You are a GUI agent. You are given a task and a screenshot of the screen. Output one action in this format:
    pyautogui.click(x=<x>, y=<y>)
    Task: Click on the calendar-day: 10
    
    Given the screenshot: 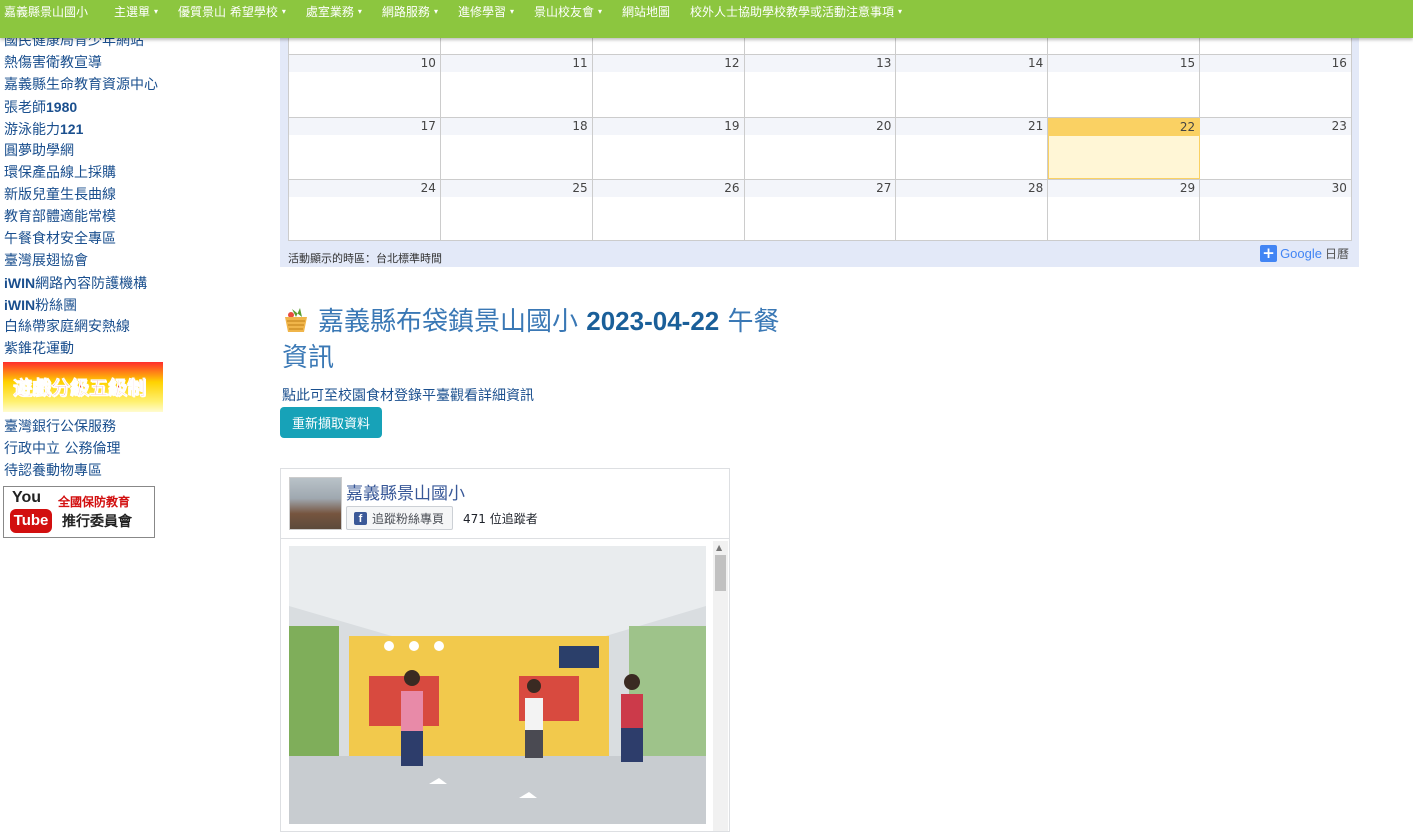 What is the action you would take?
    pyautogui.click(x=365, y=86)
    